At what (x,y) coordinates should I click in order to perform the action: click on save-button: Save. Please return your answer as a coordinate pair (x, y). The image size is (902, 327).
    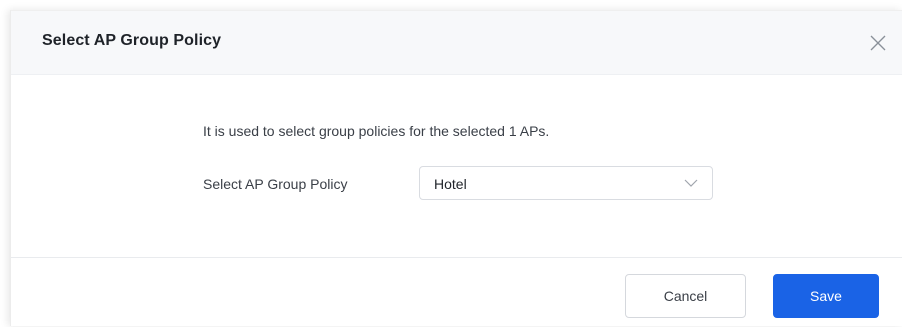
    Looking at the image, I should click on (826, 296).